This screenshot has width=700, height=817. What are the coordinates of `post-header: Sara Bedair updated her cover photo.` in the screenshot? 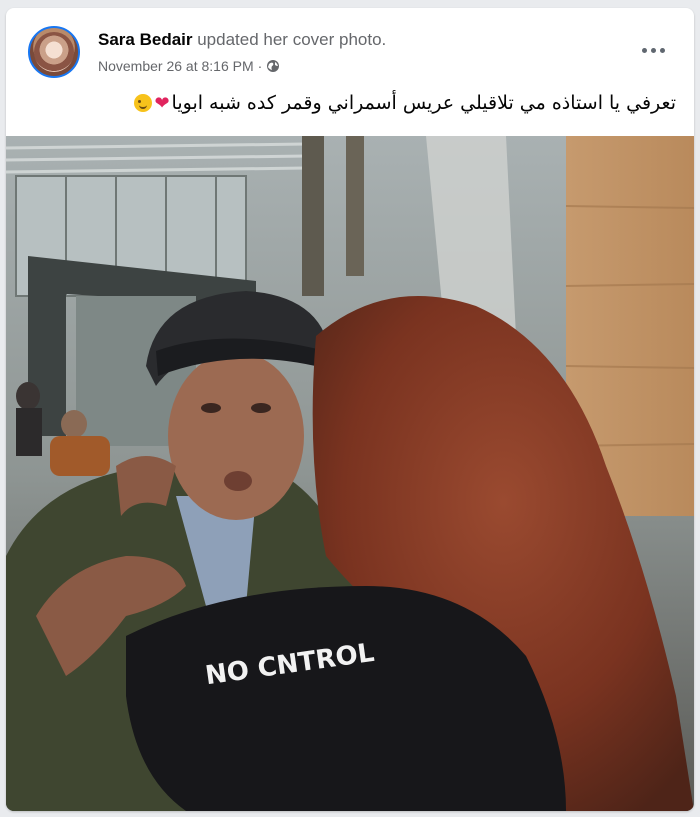 It's located at (242, 40).